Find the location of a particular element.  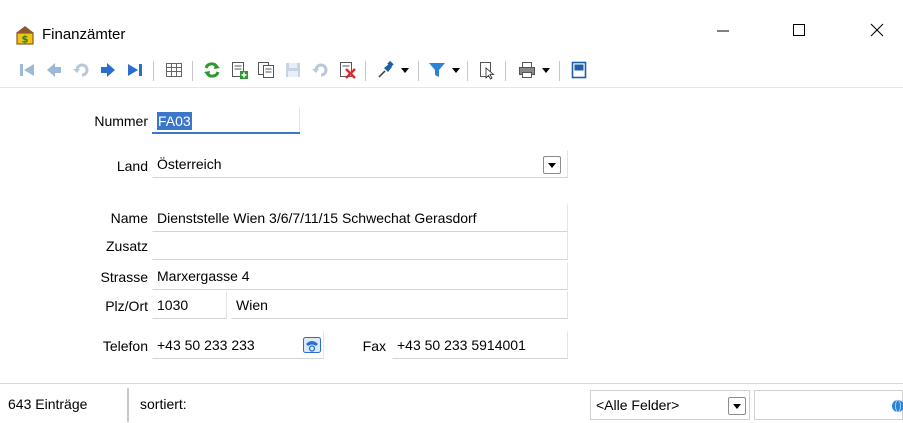

telefon-field: +43 50 233 233 is located at coordinates (238, 345).